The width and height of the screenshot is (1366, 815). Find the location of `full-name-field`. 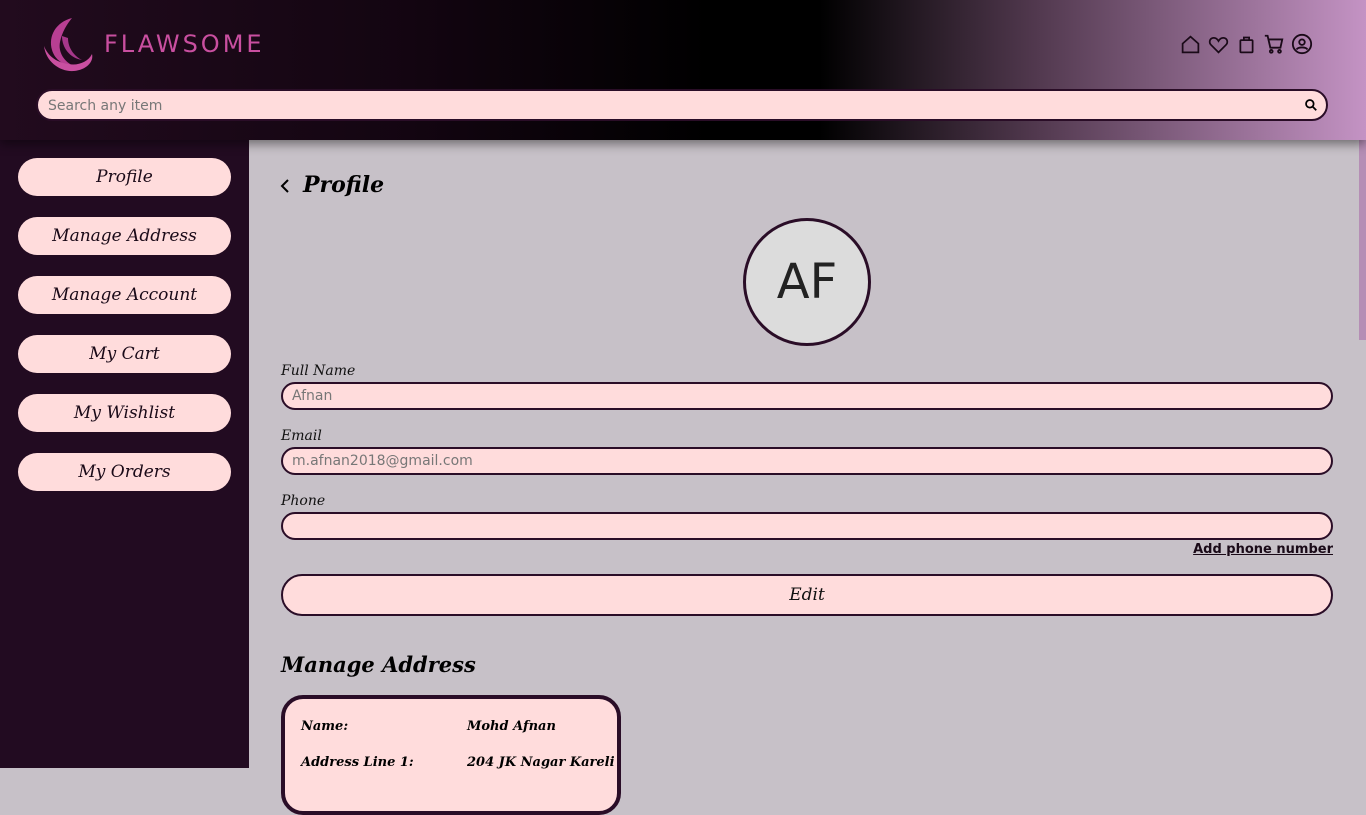

full-name-field is located at coordinates (807, 396).